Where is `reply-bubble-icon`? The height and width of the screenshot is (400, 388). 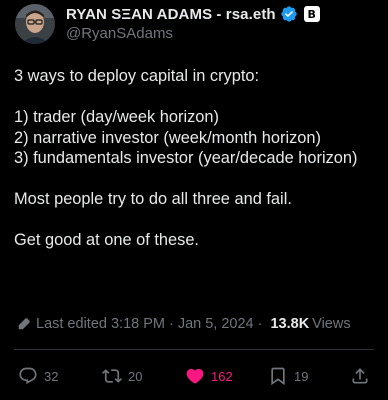 reply-bubble-icon is located at coordinates (28, 376).